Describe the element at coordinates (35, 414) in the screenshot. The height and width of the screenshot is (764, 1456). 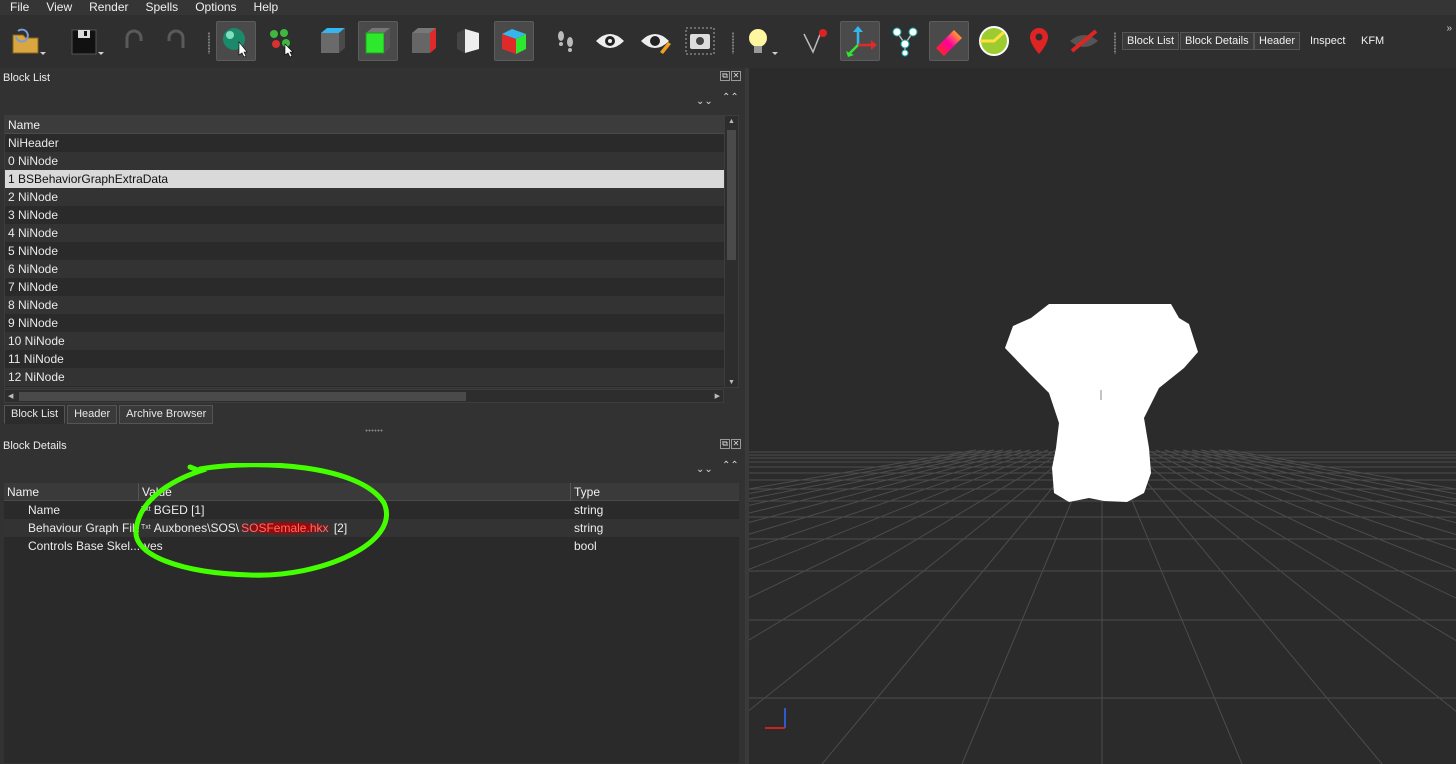
I see `tab-block-list: Block List` at that location.